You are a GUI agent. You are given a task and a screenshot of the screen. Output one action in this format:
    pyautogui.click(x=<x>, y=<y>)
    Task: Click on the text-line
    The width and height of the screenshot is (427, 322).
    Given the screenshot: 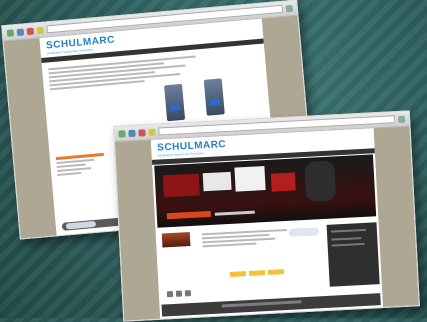 What is the action you would take?
    pyautogui.click(x=229, y=245)
    